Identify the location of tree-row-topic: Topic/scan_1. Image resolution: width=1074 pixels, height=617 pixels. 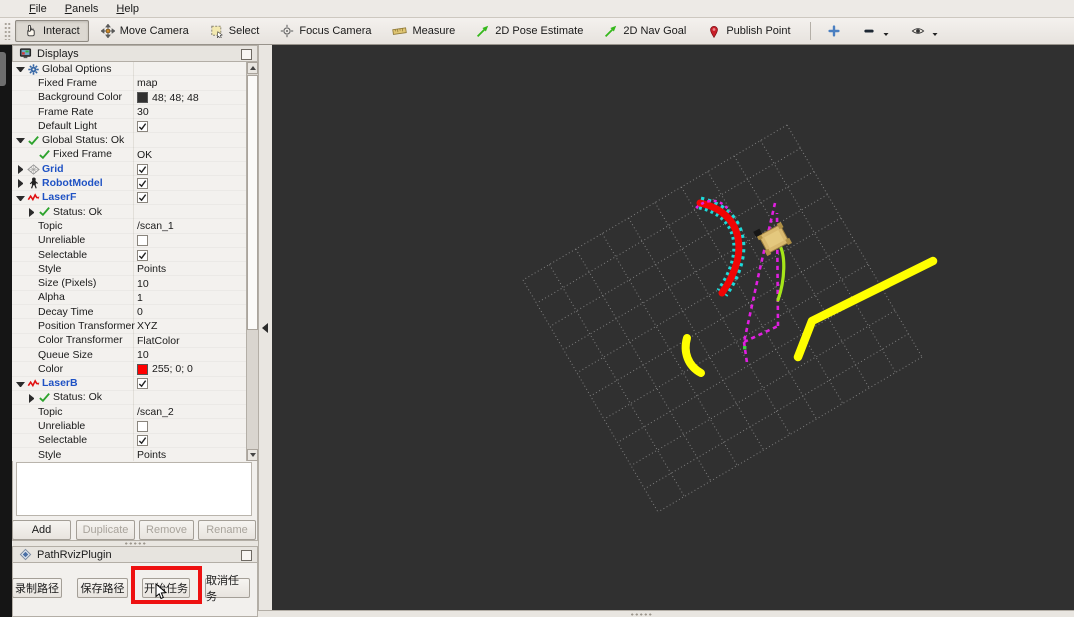
(129, 226).